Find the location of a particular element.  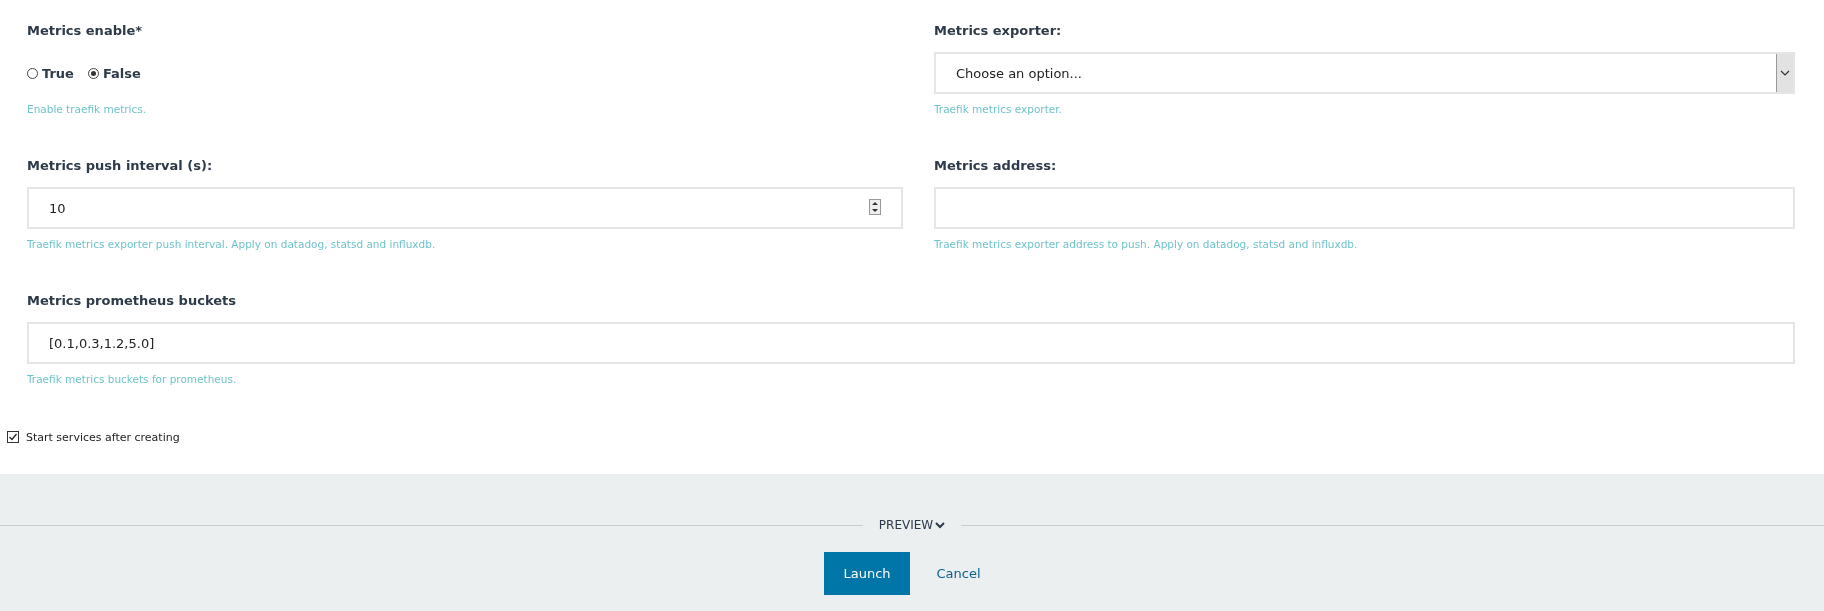

help-text: Traefik metrics exporter. is located at coordinates (998, 109).